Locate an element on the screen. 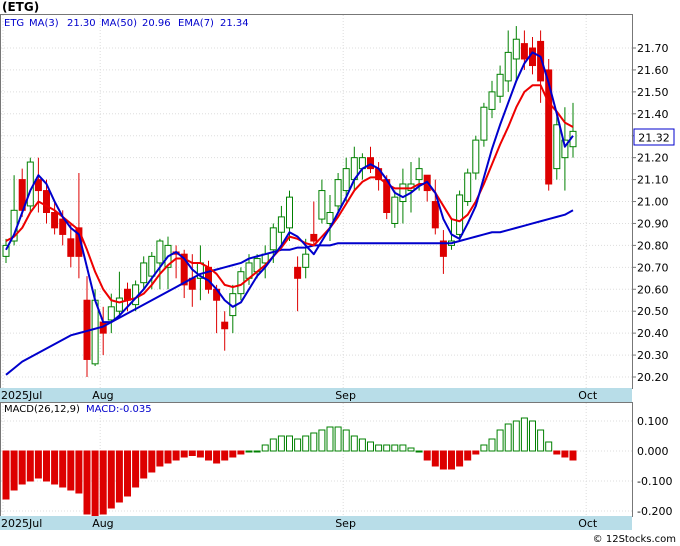 The image size is (680, 546). price-y-tick-label: 20.40 is located at coordinates (653, 333).